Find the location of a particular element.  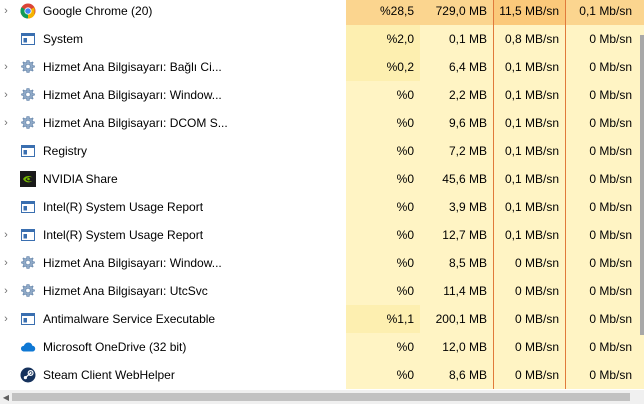

process-name: System is located at coordinates (63, 39).